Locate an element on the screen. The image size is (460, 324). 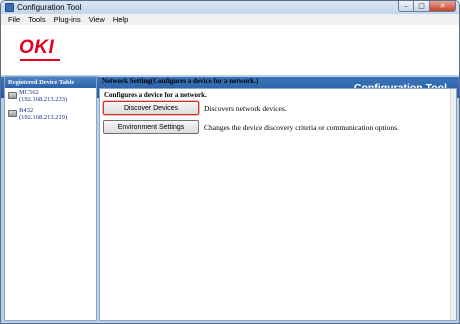
window-title: Configuration Tool is located at coordinates (49, 7).